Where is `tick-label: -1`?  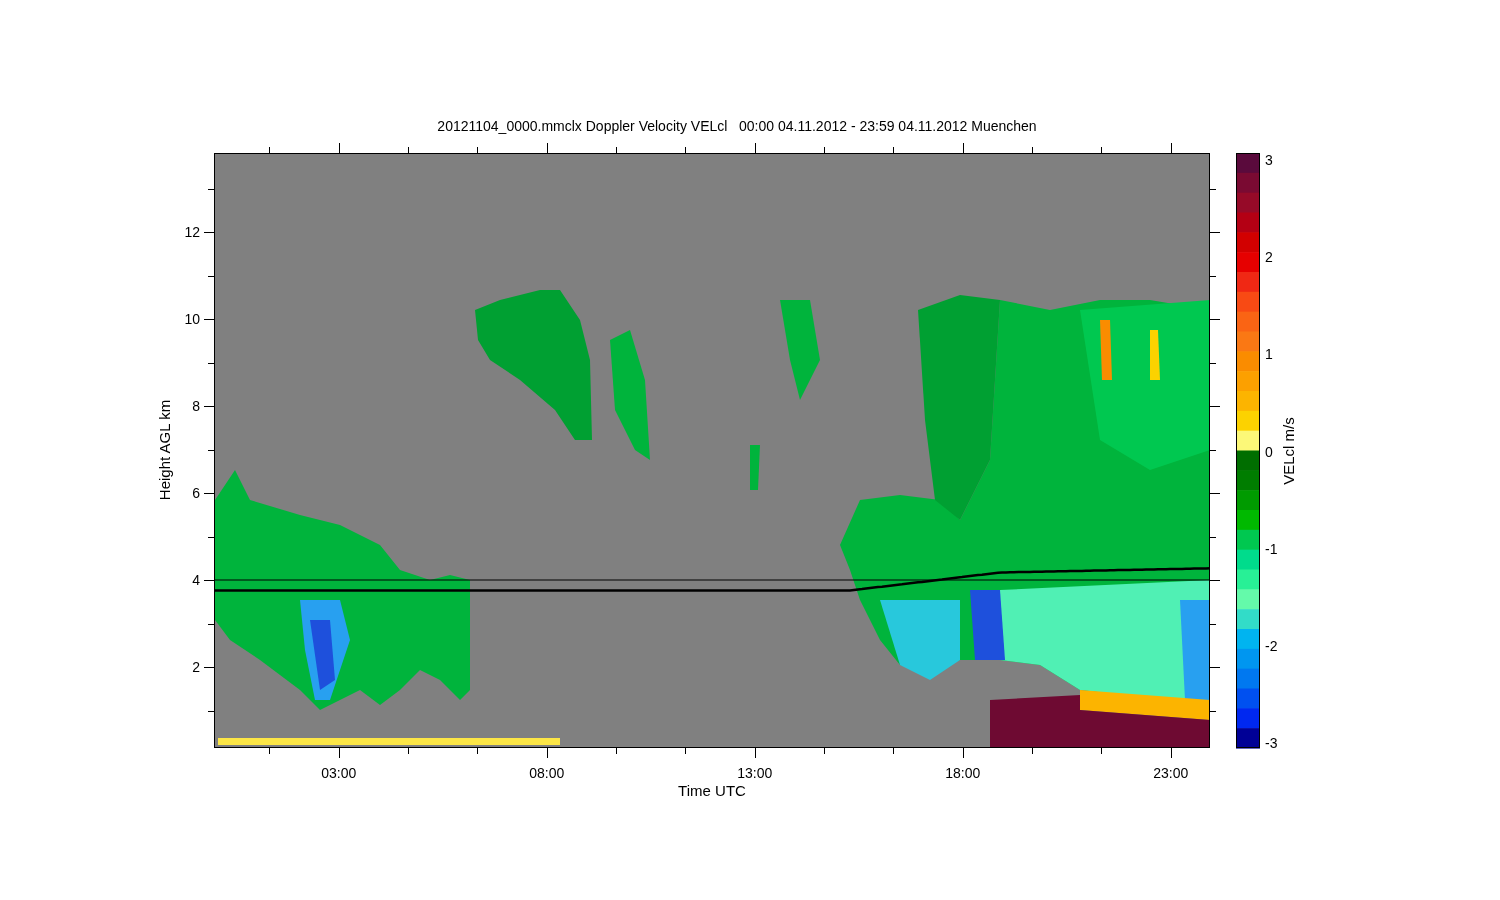
tick-label: -1 is located at coordinates (1271, 548).